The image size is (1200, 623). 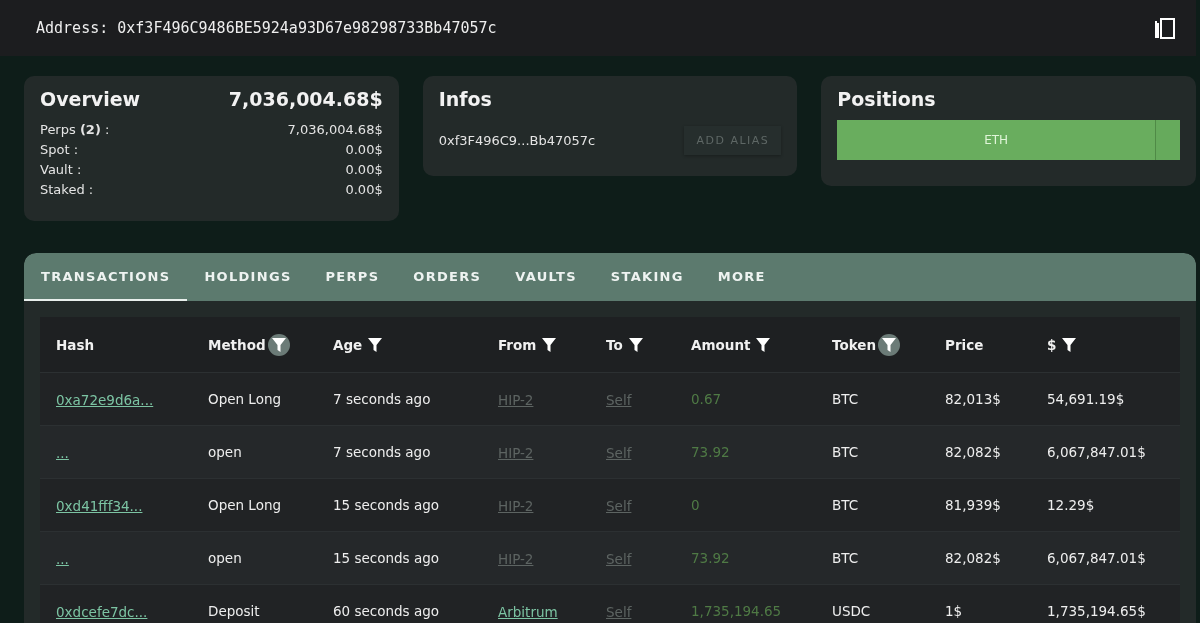 What do you see at coordinates (954, 611) in the screenshot?
I see `table-cell-text: 1$` at bounding box center [954, 611].